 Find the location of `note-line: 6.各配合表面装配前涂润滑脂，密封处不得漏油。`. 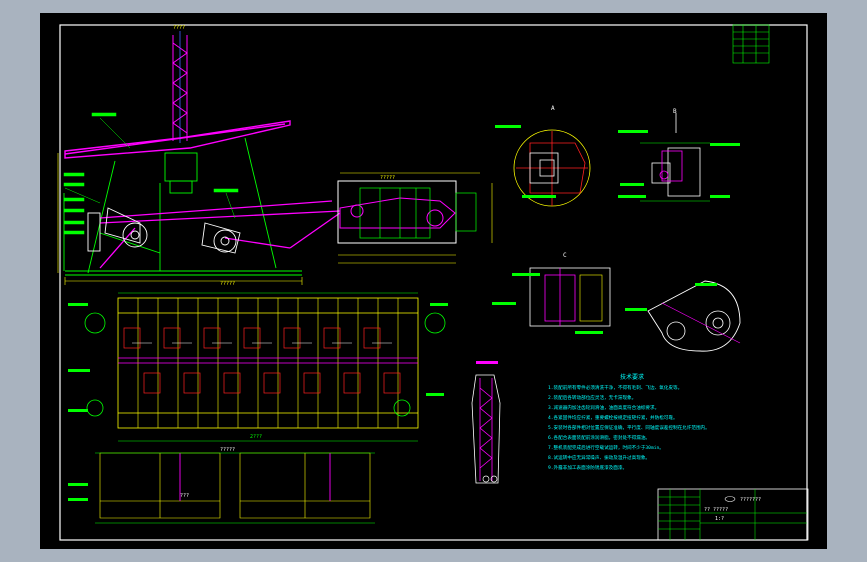

note-line: 6.各配合表面装配前涂润滑脂，密封处不得漏油。 is located at coordinates (599, 437).